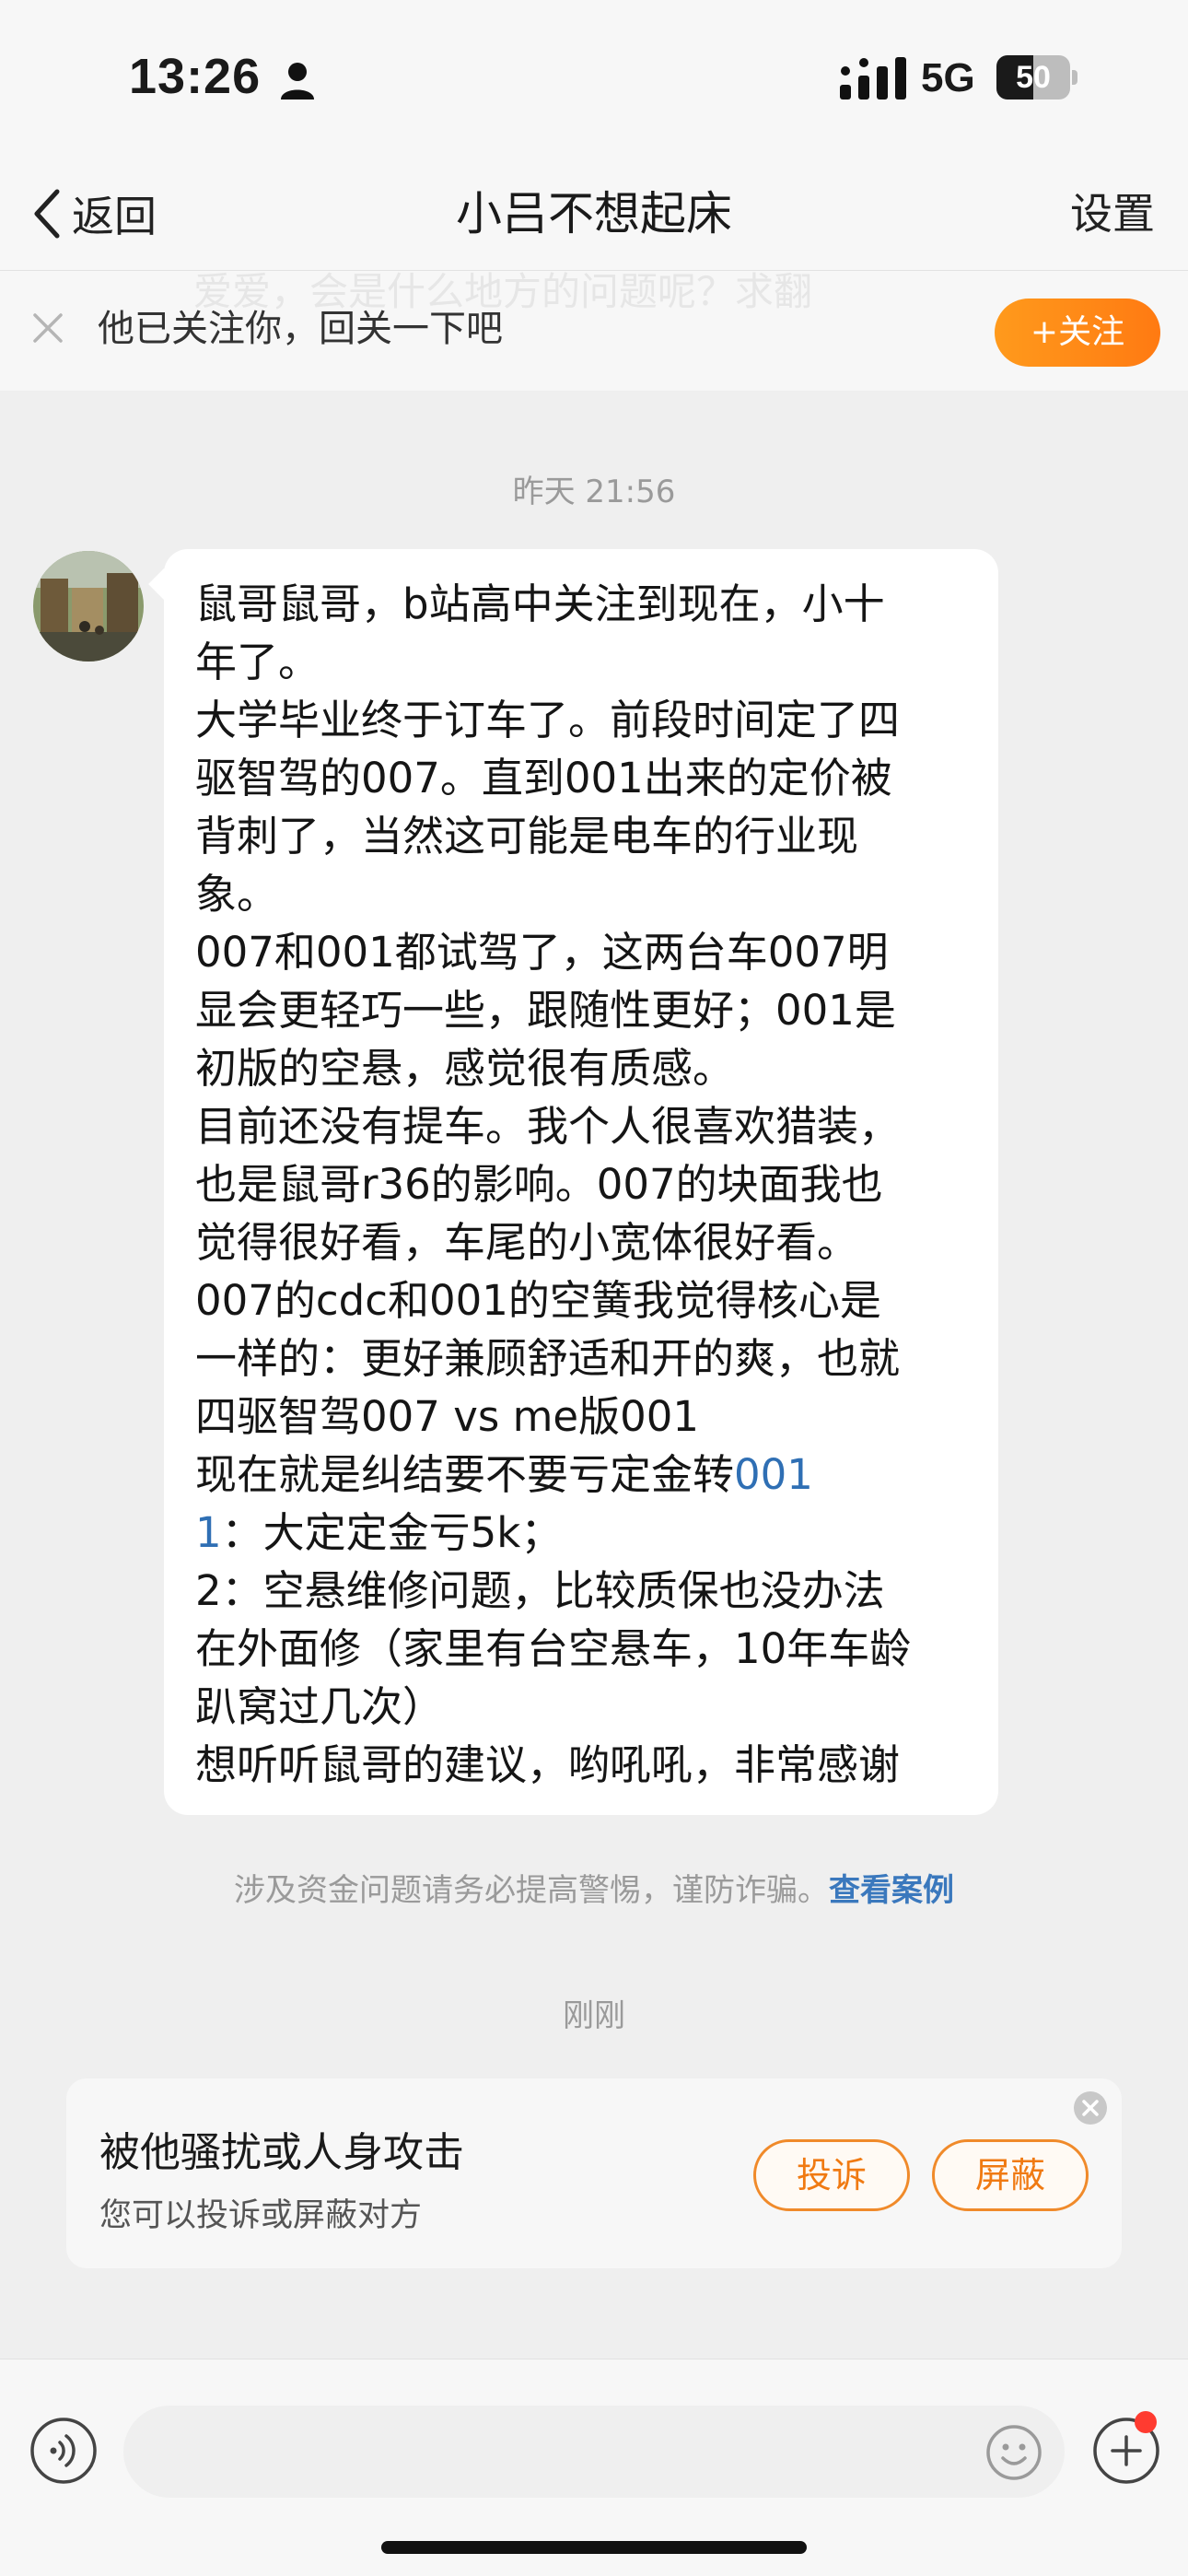 Image resolution: width=1188 pixels, height=2576 pixels. Describe the element at coordinates (300, 329) in the screenshot. I see `follow-prompt: 他已关注你，回关一下吧` at that location.